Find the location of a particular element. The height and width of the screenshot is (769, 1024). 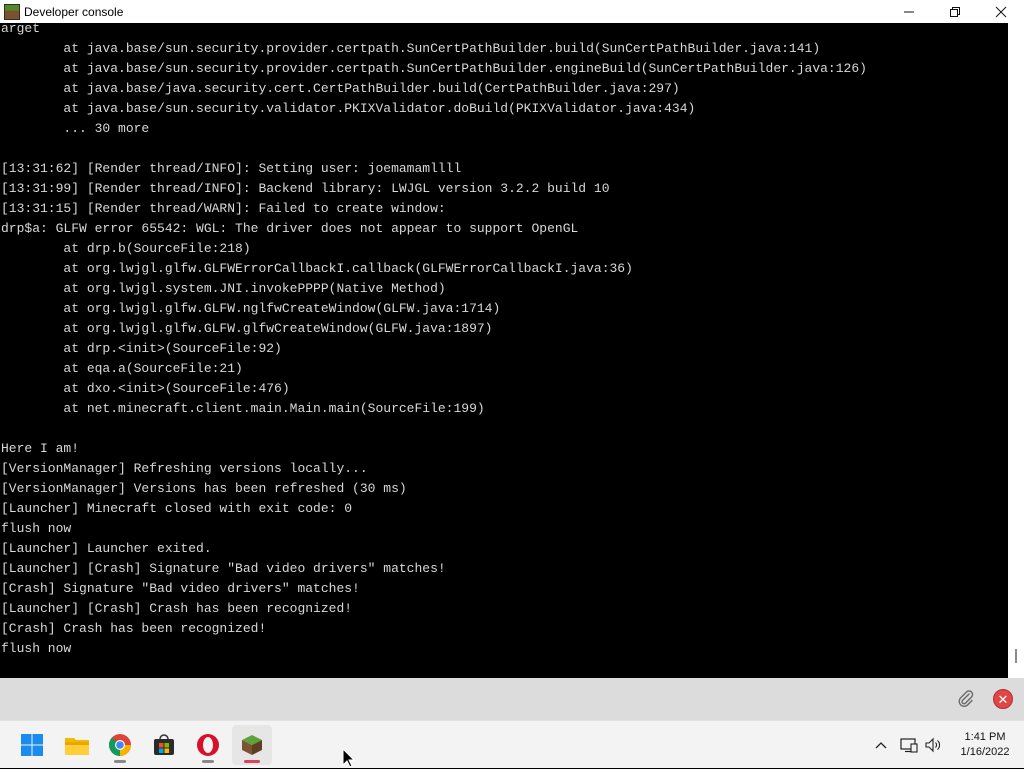

taskbar-store is located at coordinates (164, 745).